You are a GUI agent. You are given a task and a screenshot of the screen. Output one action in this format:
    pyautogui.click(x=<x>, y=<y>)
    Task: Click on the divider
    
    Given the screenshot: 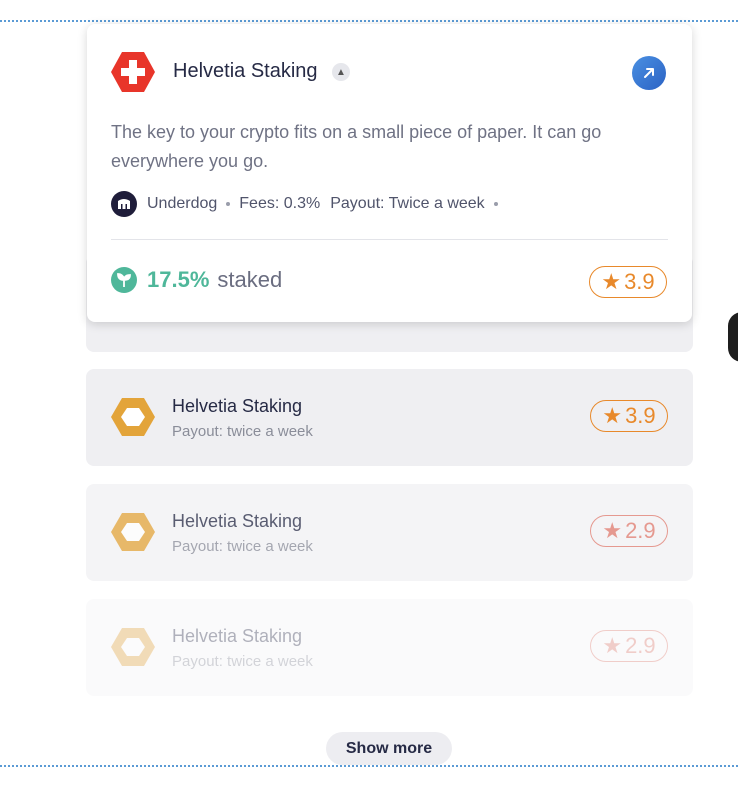 What is the action you would take?
    pyautogui.click(x=389, y=239)
    